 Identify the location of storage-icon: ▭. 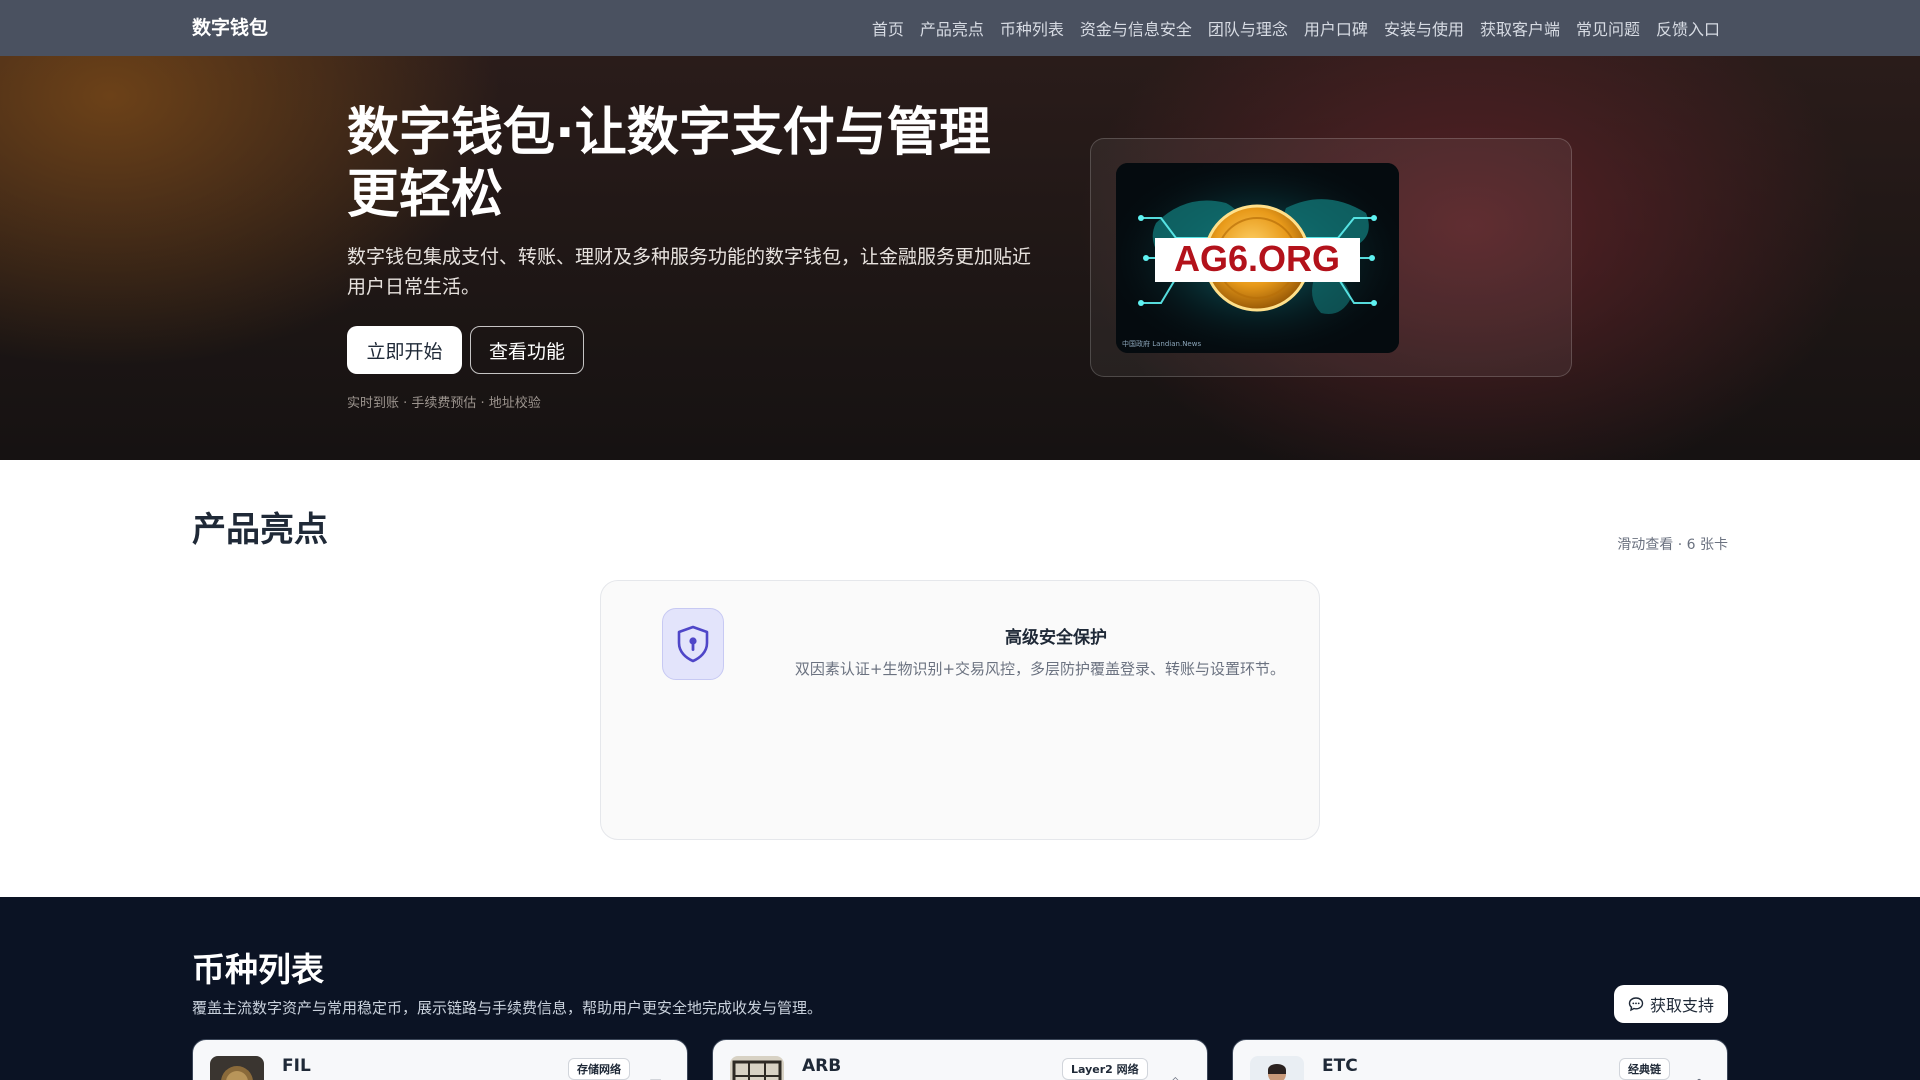
(655, 1077).